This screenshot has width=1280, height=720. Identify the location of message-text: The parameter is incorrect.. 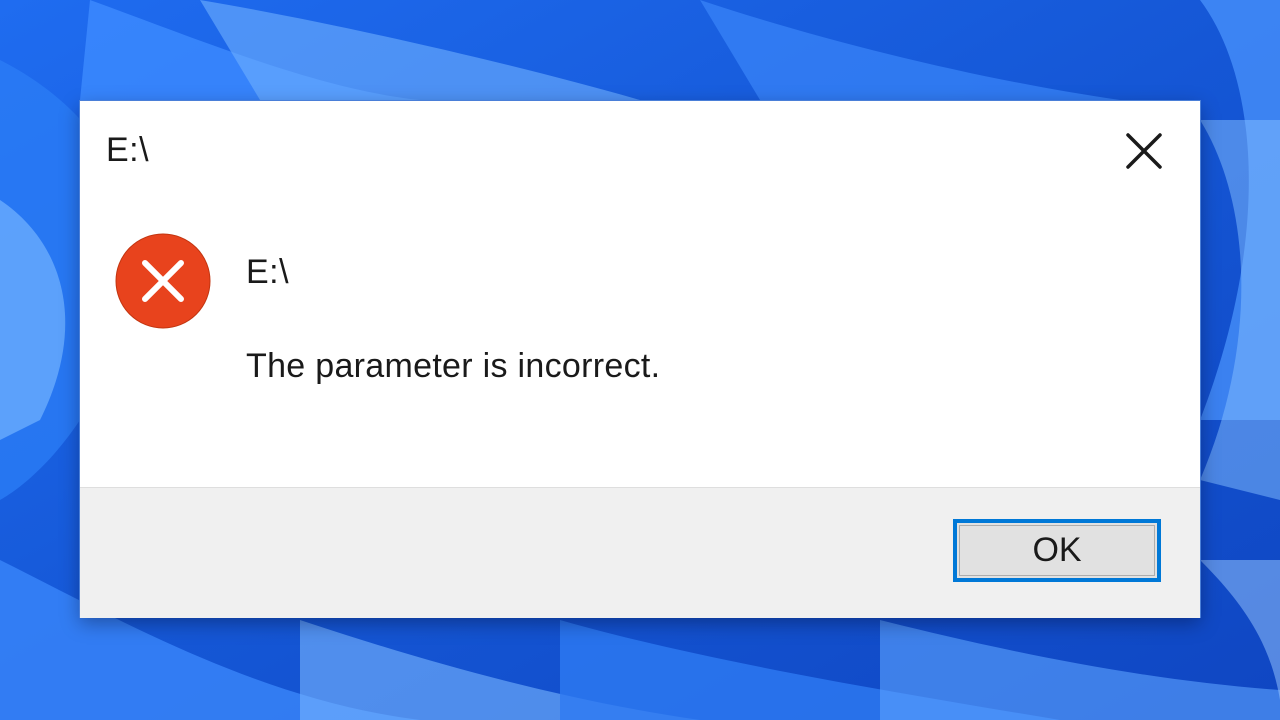
(453, 366).